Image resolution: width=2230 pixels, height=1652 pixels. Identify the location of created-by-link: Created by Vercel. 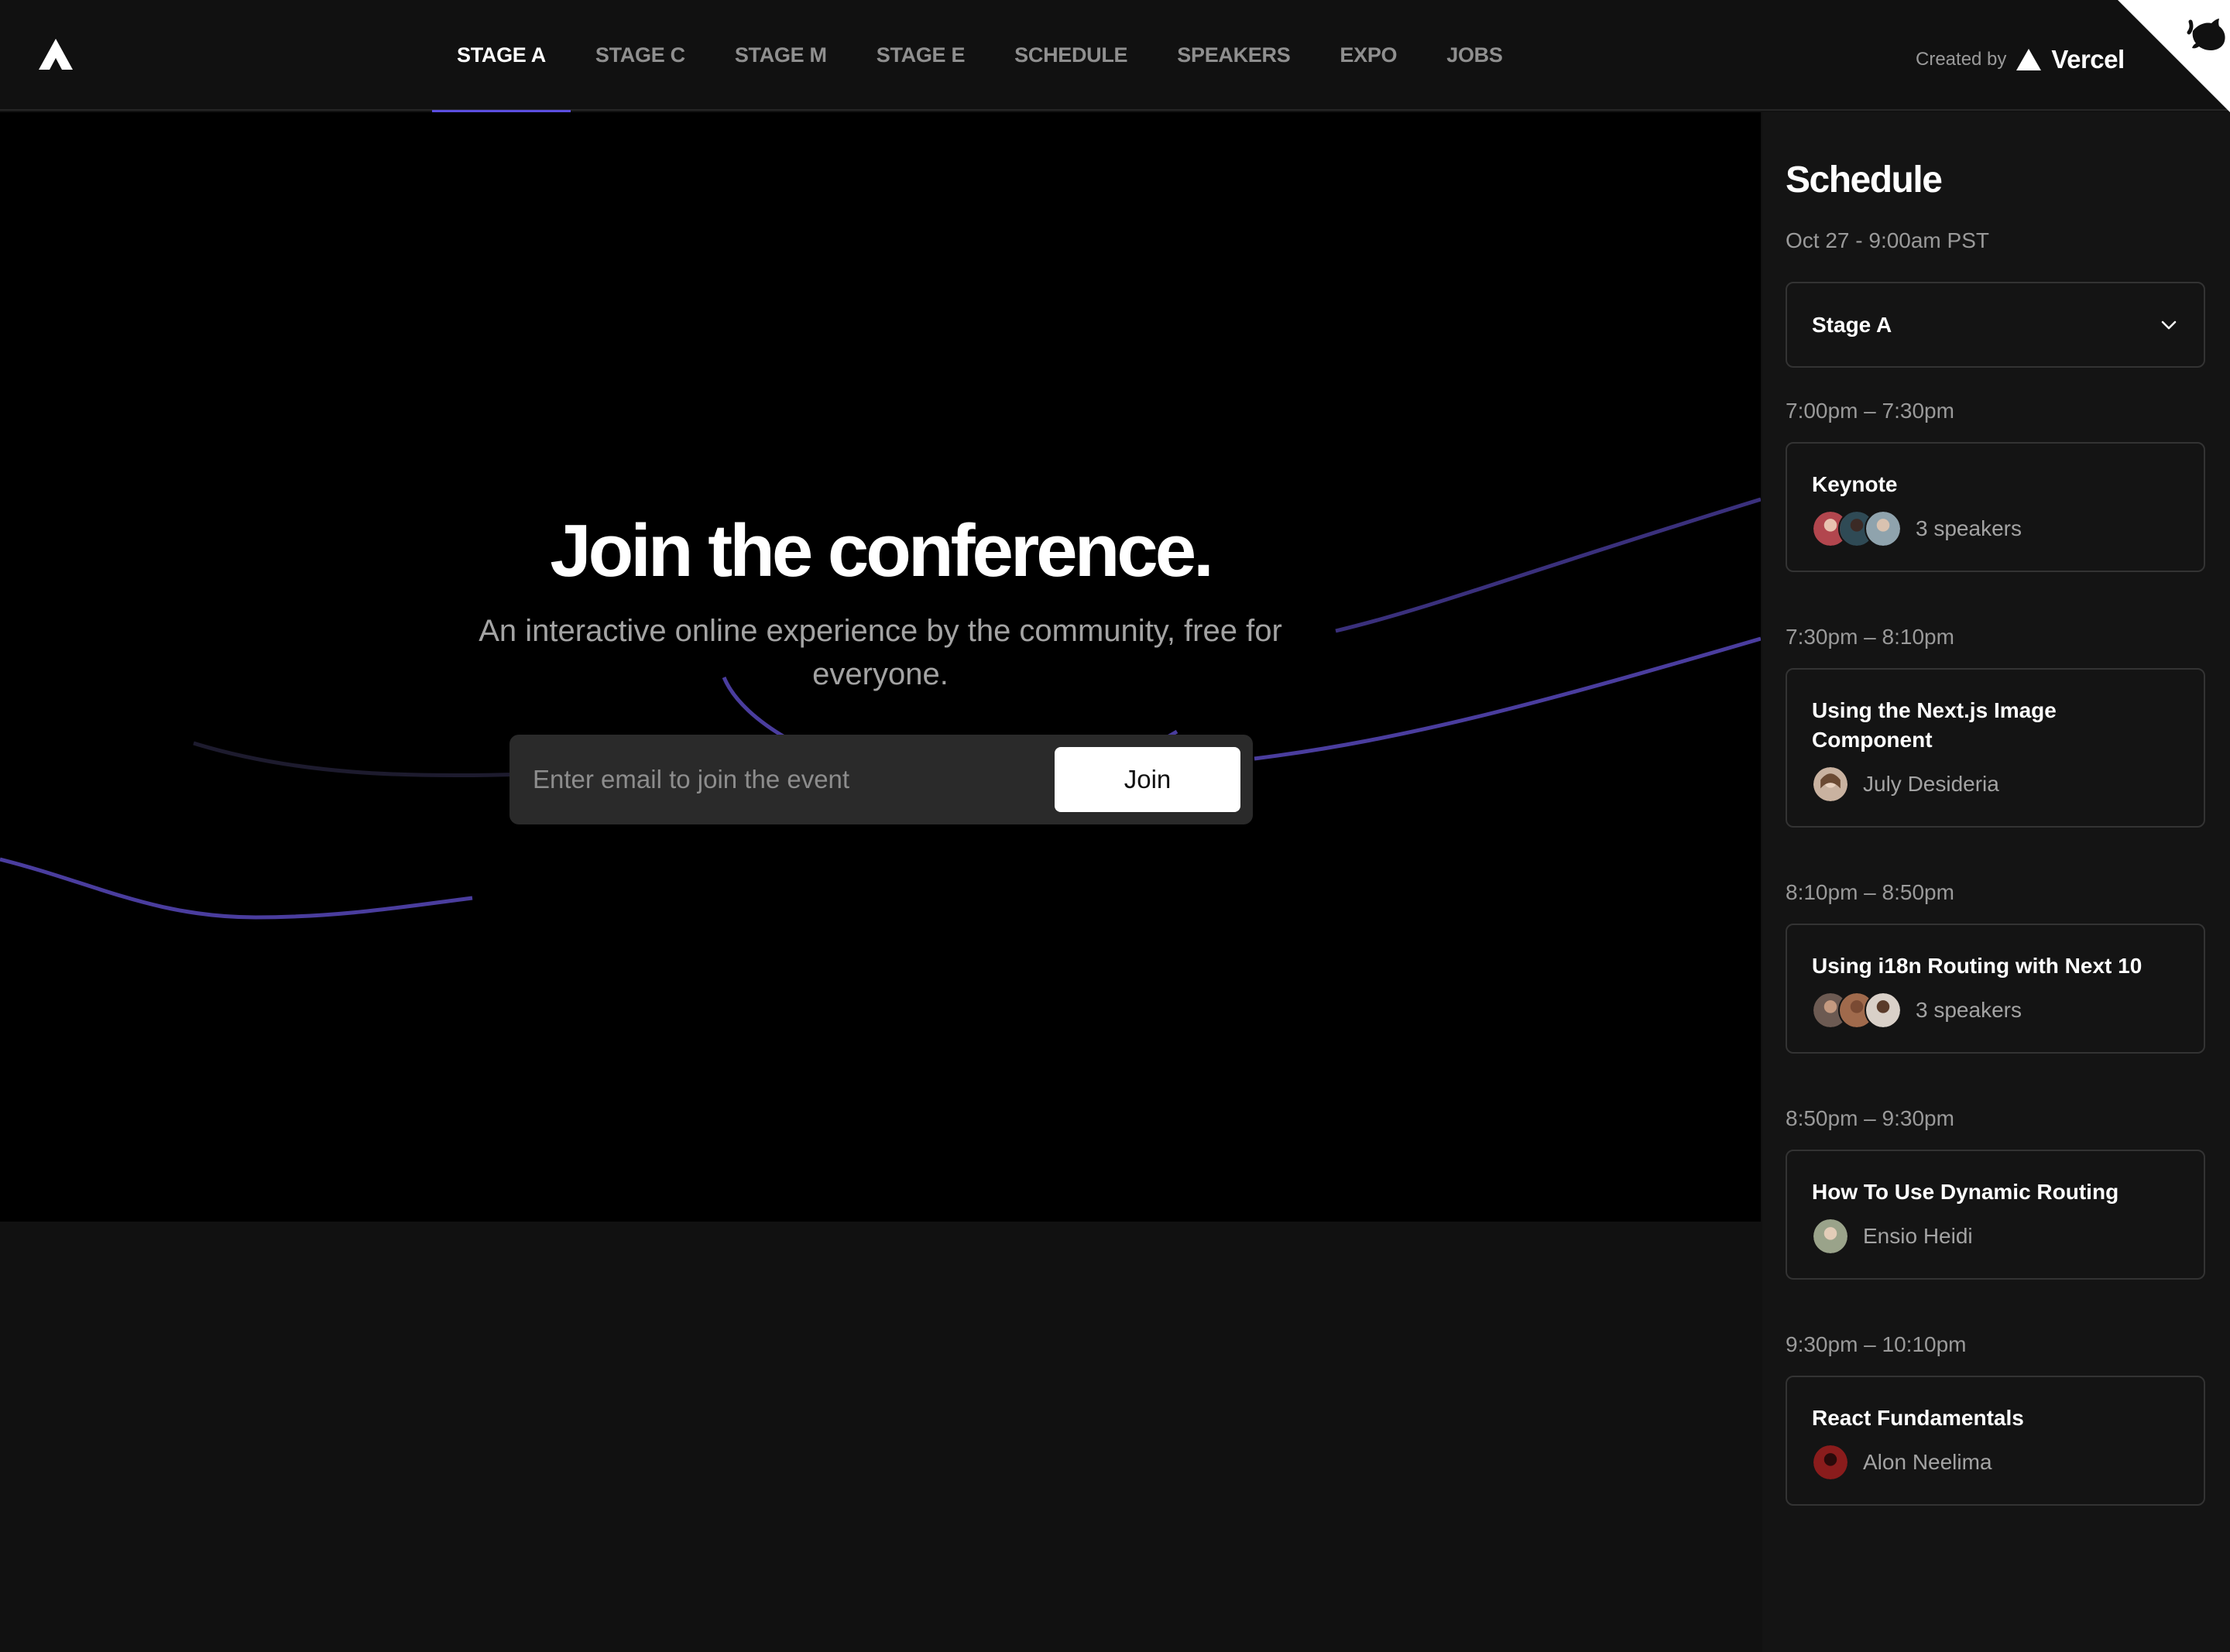
(2020, 59).